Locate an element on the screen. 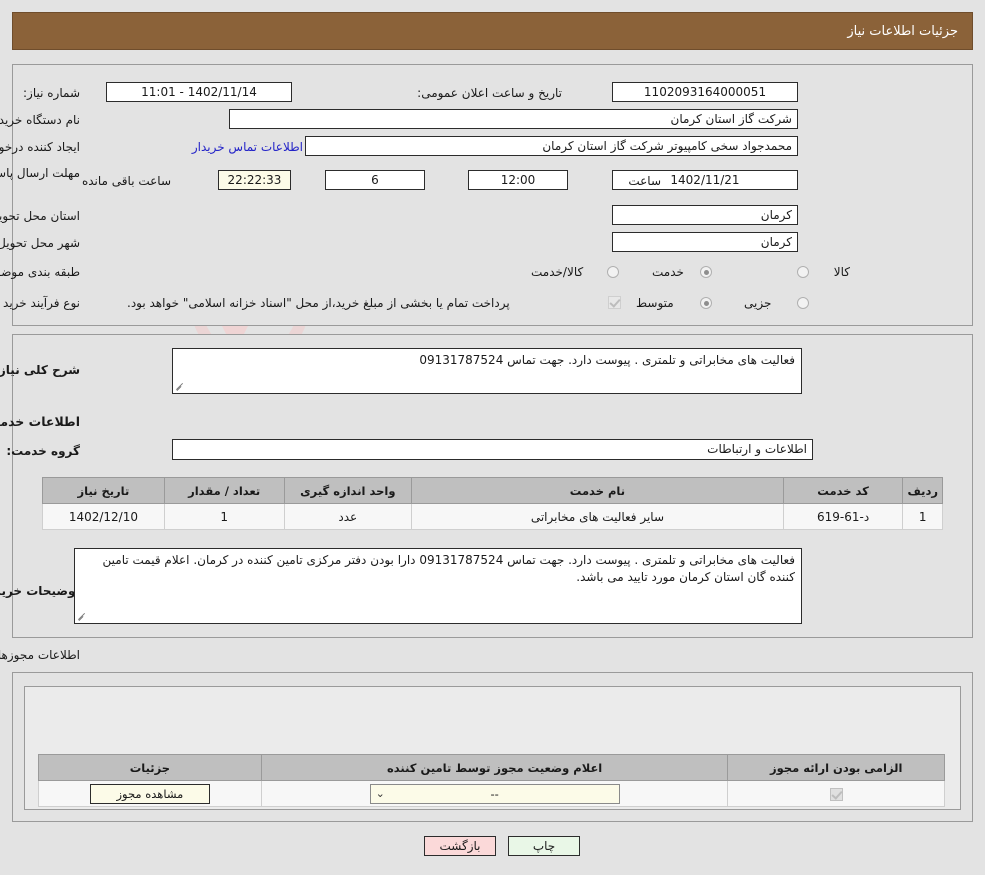  need-description-label: شرح کلی نیاز: is located at coordinates (40, 370).